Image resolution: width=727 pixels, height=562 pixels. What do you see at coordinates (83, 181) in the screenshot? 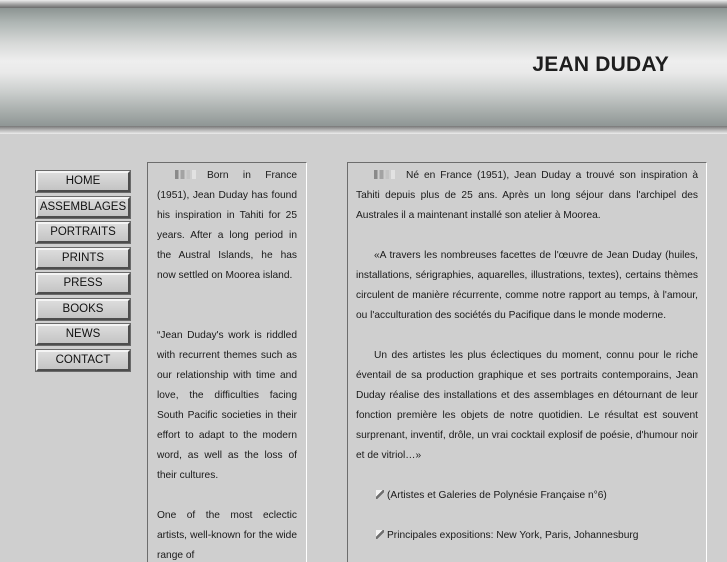
I see `nav-home-button: HOME` at bounding box center [83, 181].